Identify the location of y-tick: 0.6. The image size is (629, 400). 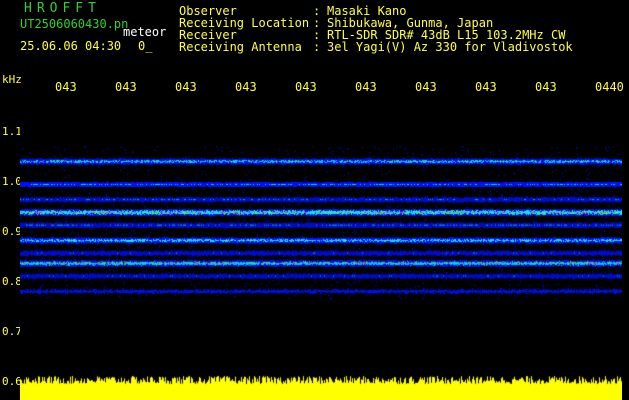
(12, 381).